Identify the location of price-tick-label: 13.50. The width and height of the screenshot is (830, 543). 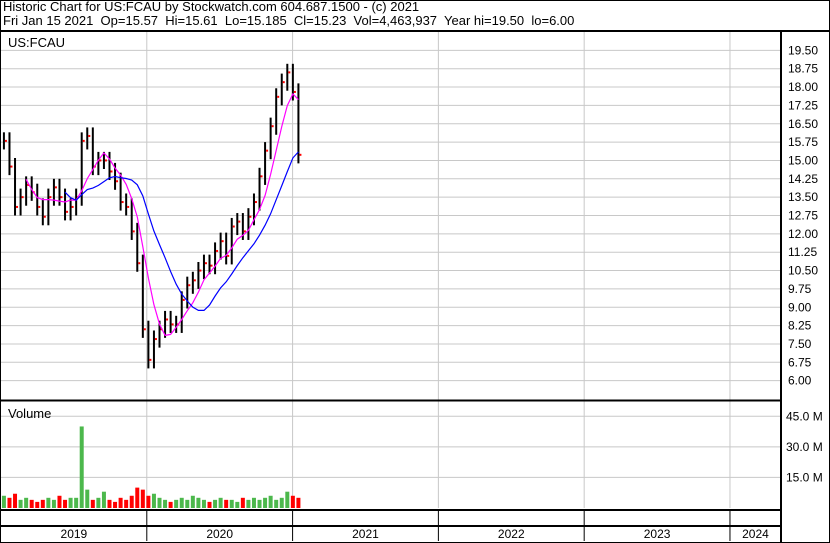
(803, 197).